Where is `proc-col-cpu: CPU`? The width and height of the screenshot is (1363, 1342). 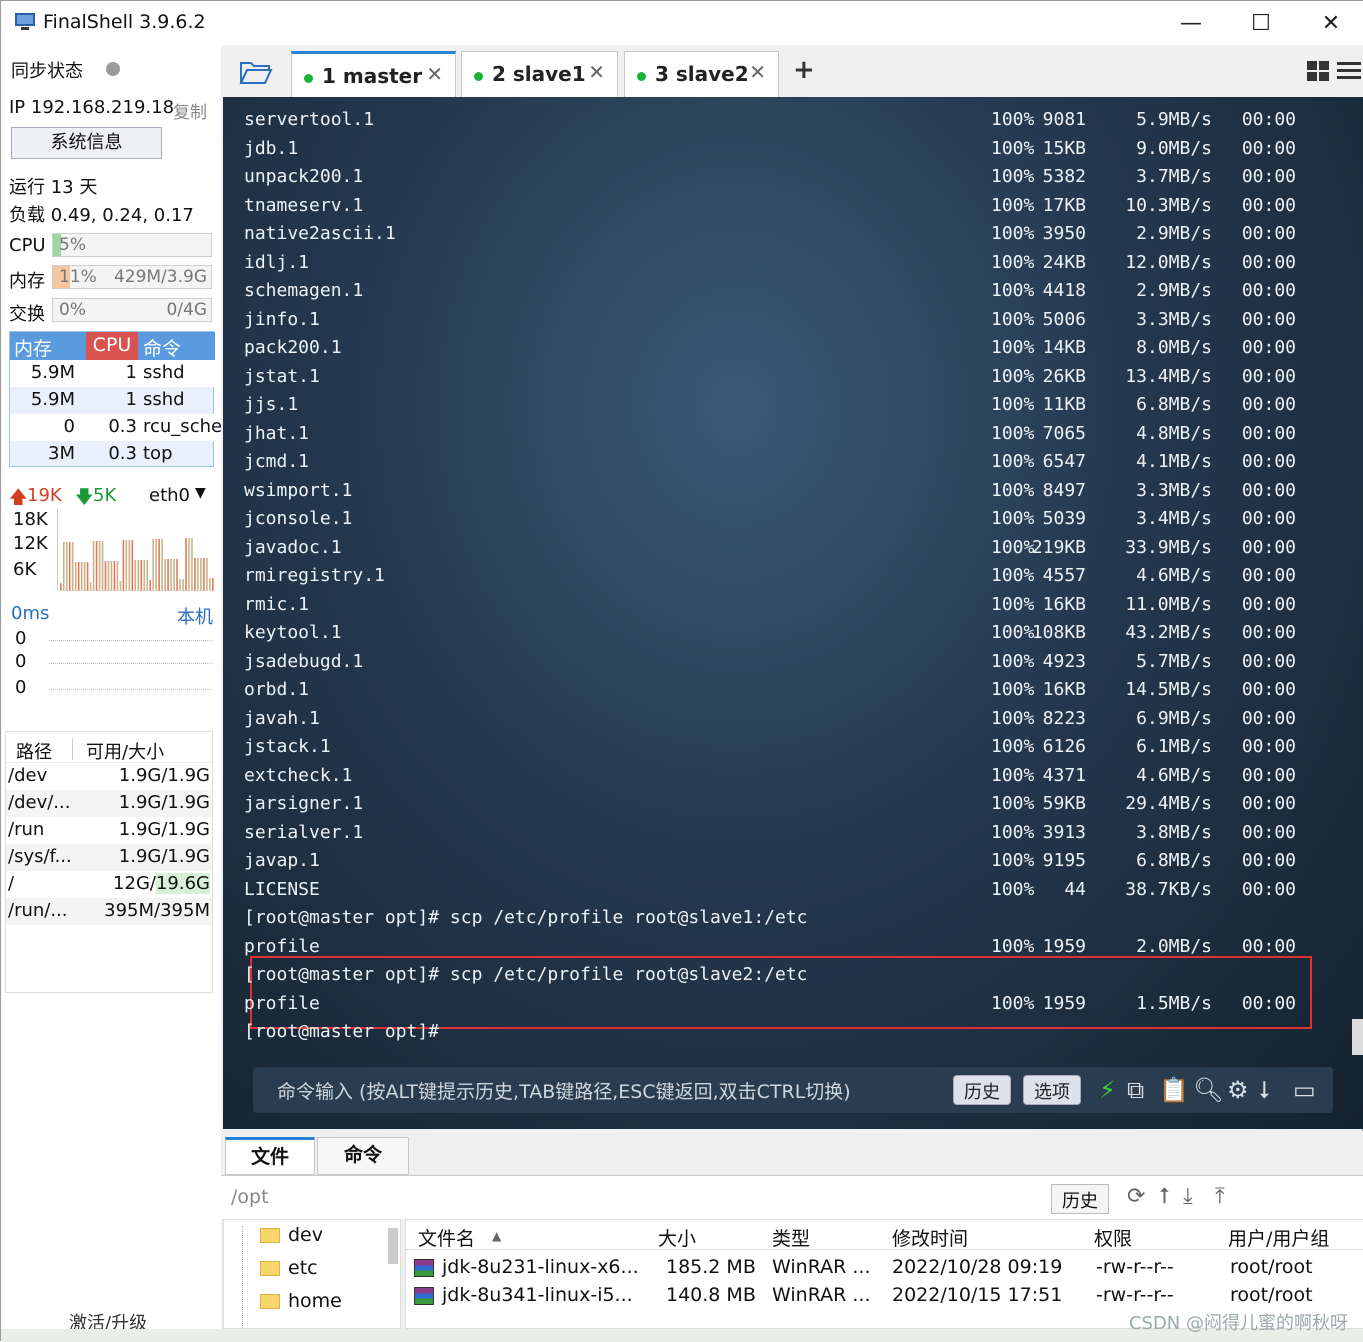
proc-col-cpu: CPU is located at coordinates (112, 346).